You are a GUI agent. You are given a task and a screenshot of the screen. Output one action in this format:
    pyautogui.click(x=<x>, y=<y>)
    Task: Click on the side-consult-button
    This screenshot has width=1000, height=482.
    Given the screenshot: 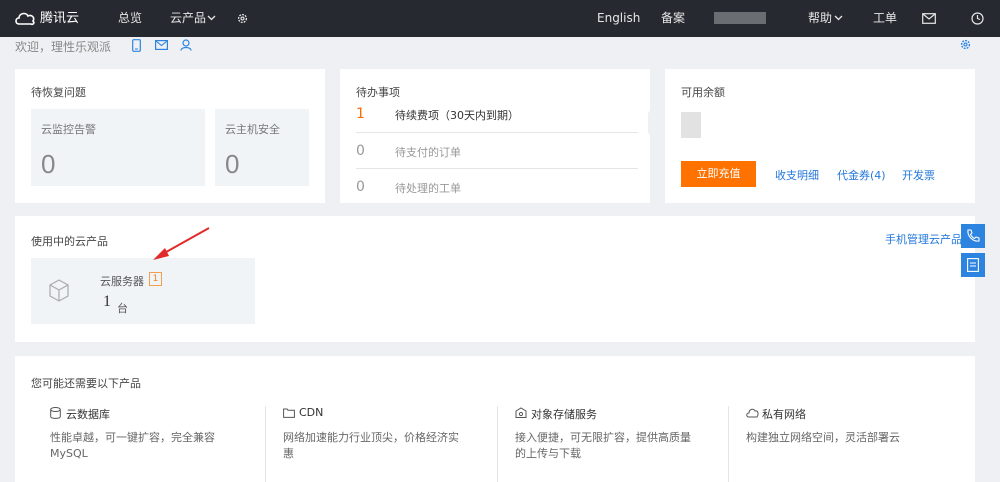 What is the action you would take?
    pyautogui.click(x=973, y=236)
    